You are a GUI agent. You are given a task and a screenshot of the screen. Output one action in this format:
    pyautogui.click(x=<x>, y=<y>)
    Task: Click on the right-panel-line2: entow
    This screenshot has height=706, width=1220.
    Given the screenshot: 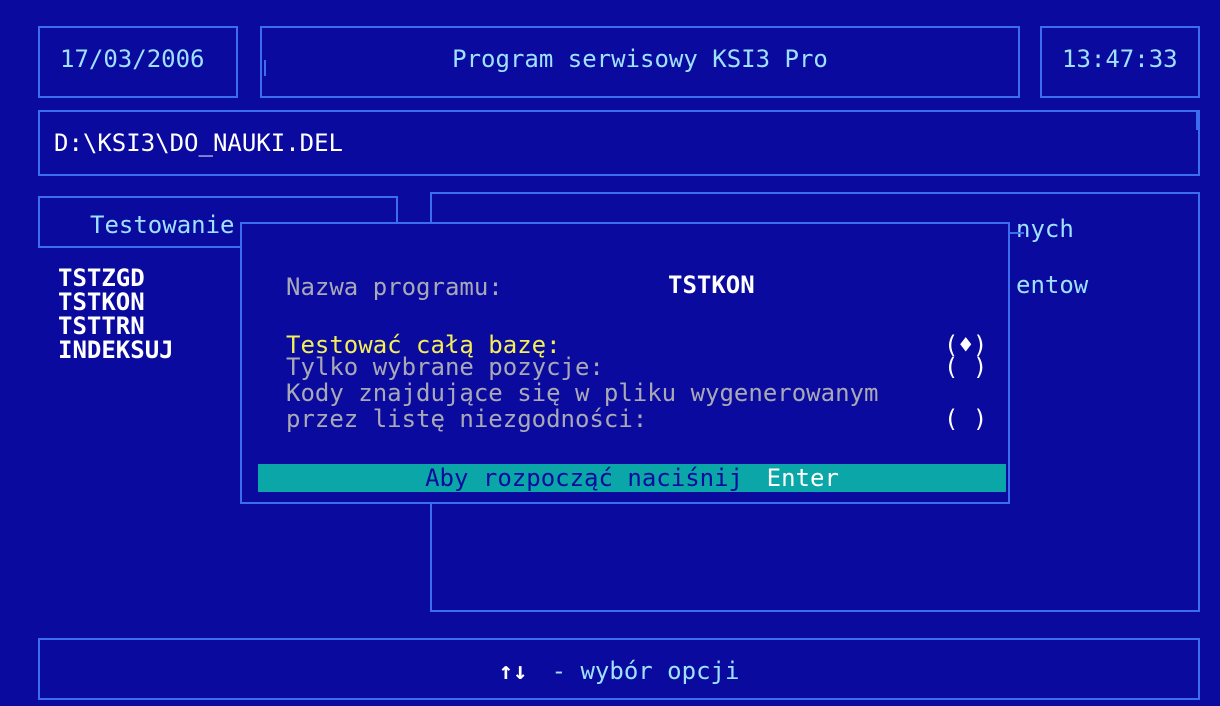 What is the action you would take?
    pyautogui.click(x=1052, y=285)
    